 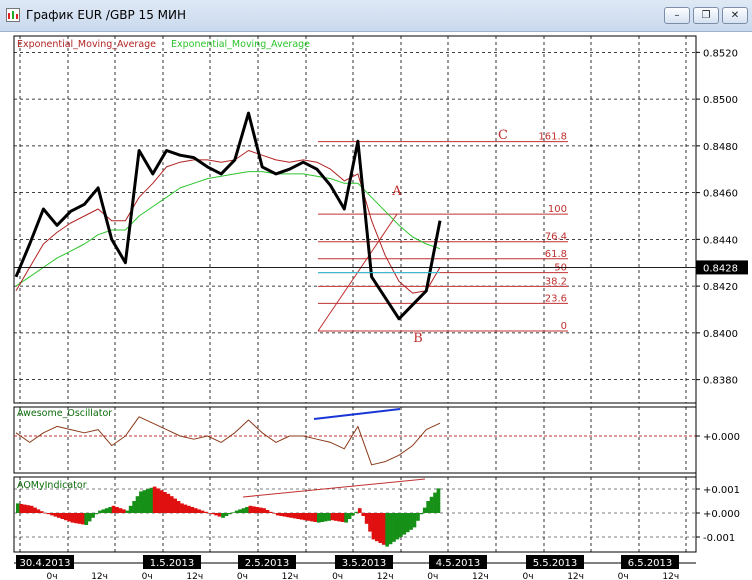 I want to click on ema-red-line, so click(x=228, y=222).